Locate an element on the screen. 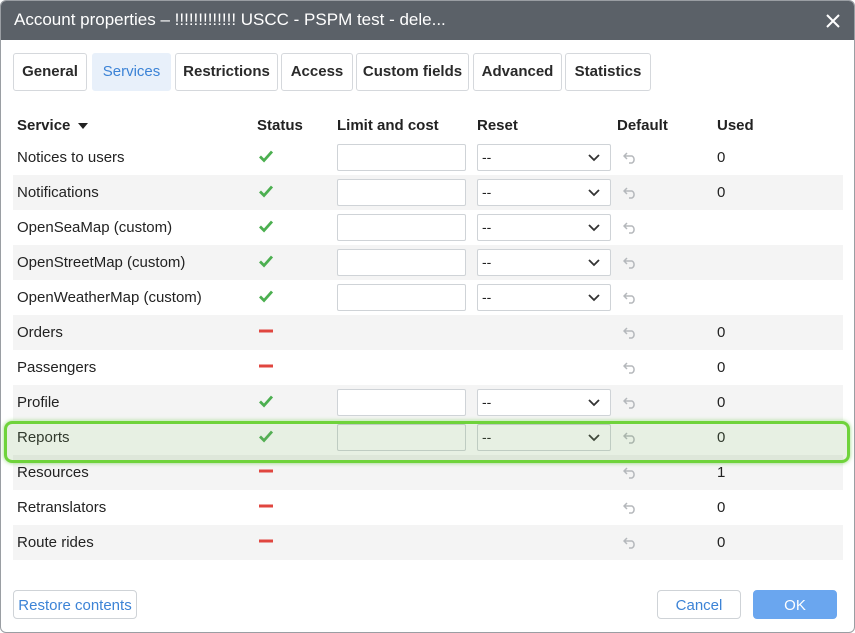  service-name: Route rides is located at coordinates (55, 542).